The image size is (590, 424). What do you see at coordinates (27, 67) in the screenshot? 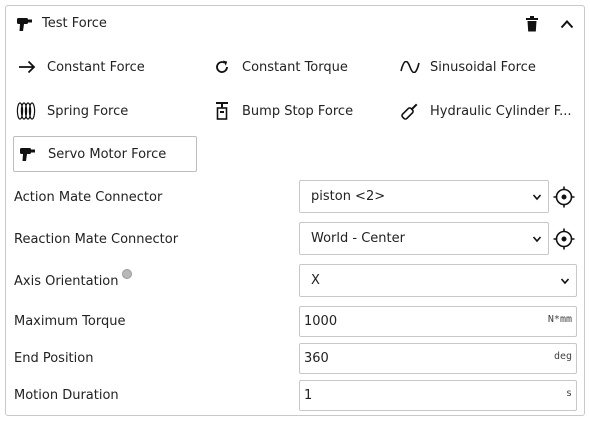
I see `arrow-right-icon` at bounding box center [27, 67].